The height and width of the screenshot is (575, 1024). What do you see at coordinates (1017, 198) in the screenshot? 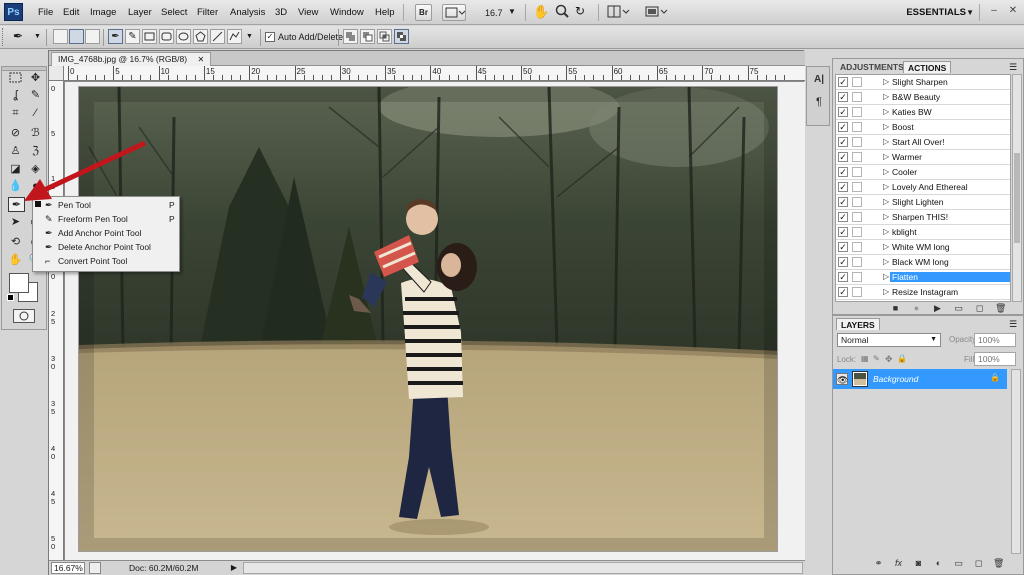
I see `actions-scroll-thumb` at bounding box center [1017, 198].